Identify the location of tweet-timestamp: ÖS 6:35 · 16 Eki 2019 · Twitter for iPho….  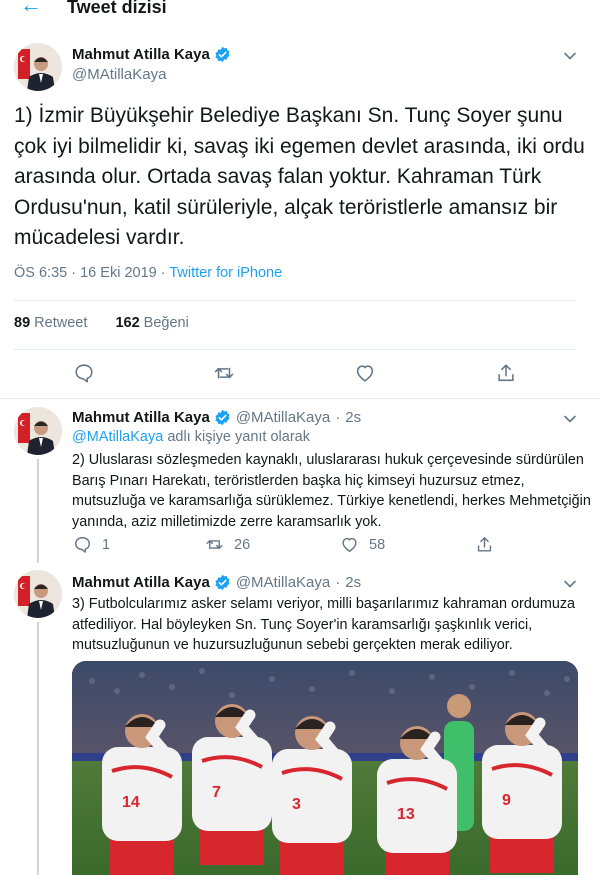
(148, 273).